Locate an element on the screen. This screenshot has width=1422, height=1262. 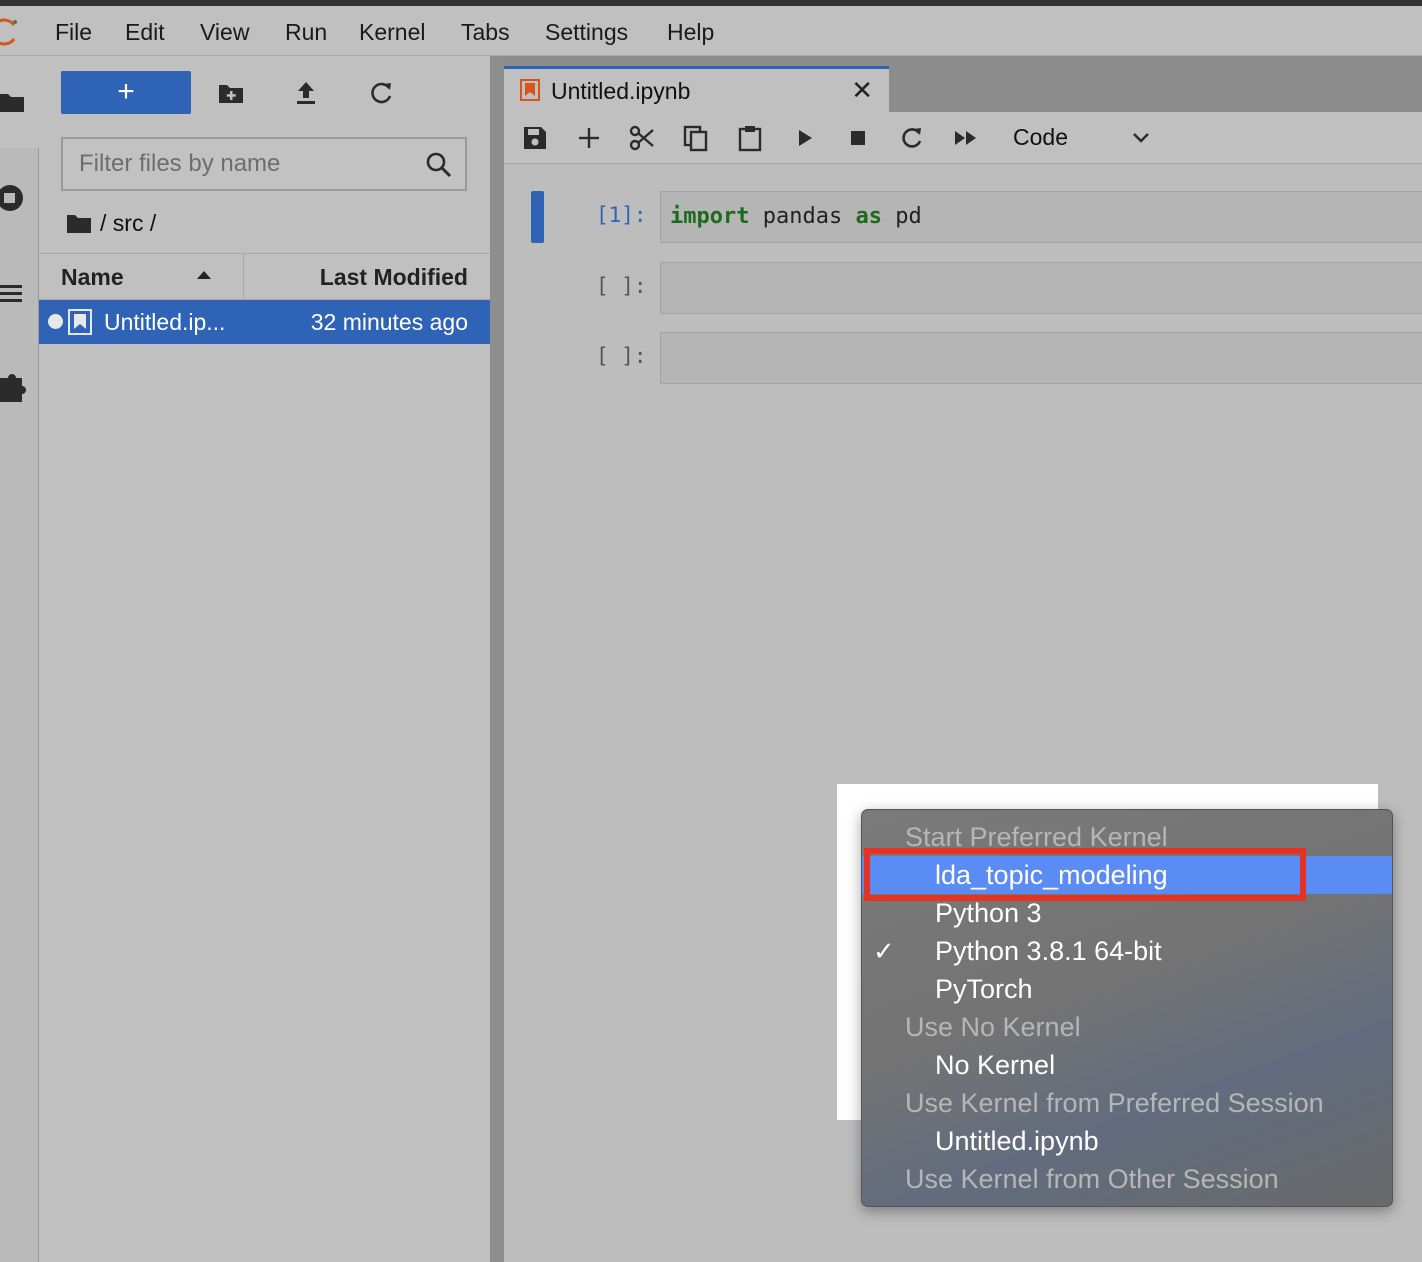
name-column-header: Name is located at coordinates (92, 277).